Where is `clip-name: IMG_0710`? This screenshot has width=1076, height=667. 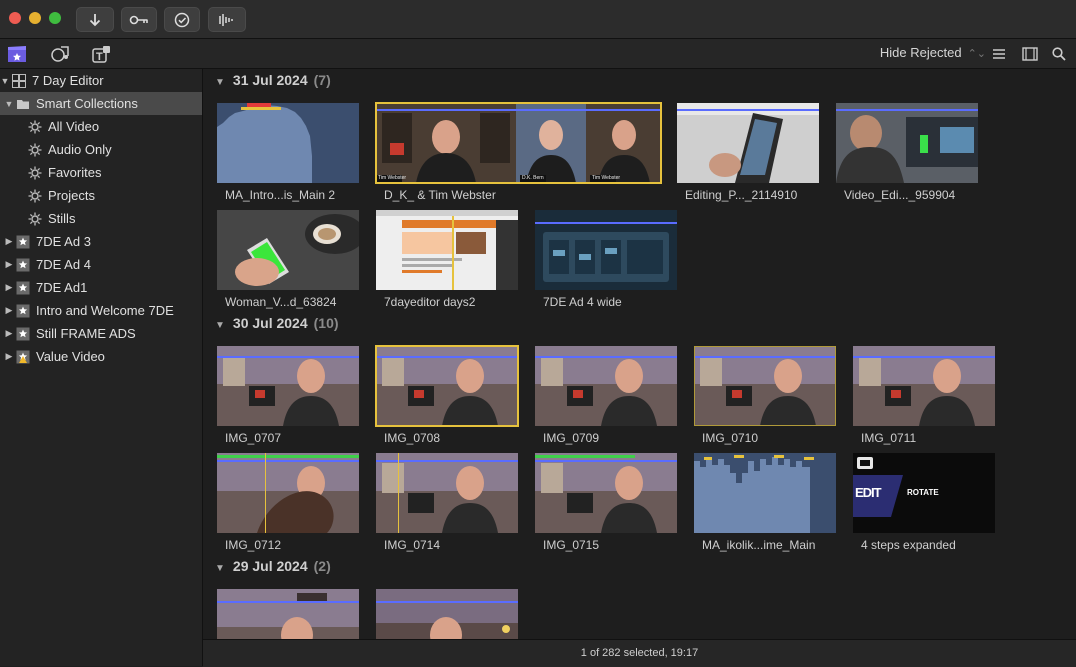 clip-name: IMG_0710 is located at coordinates (730, 438).